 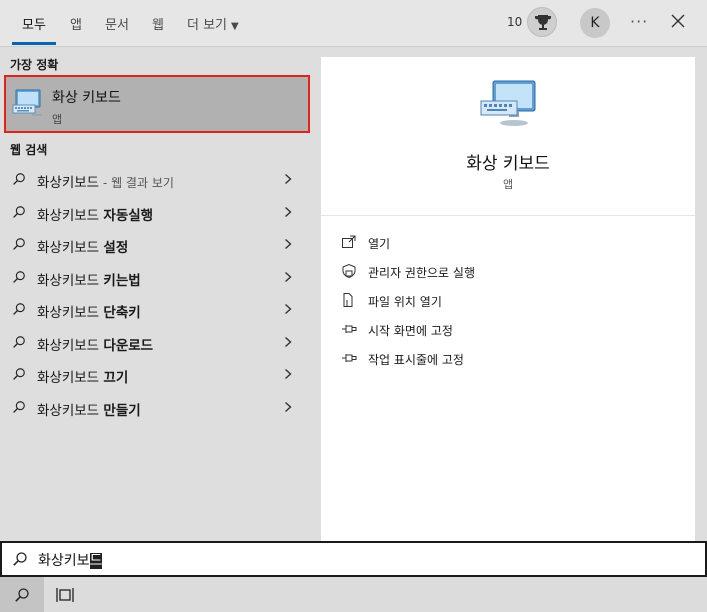 I want to click on open-icon, so click(x=349, y=241).